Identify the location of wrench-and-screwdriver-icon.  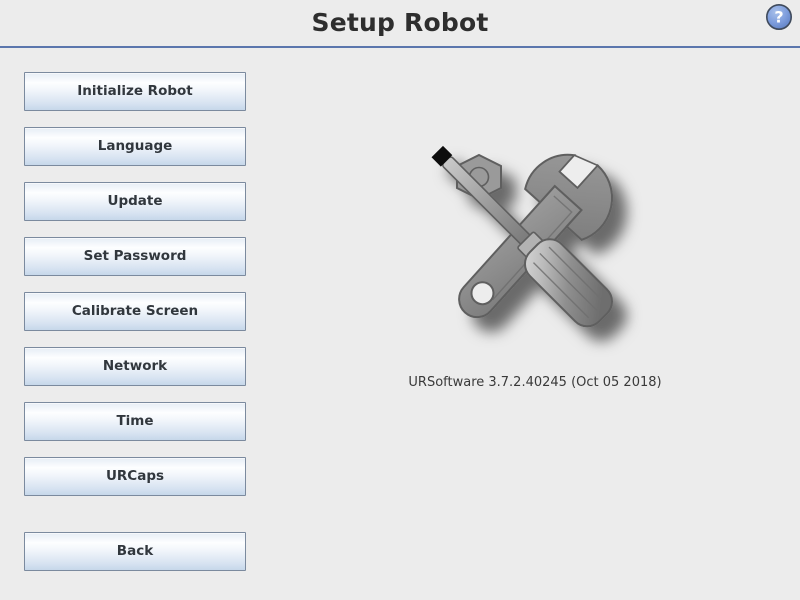
(525, 240).